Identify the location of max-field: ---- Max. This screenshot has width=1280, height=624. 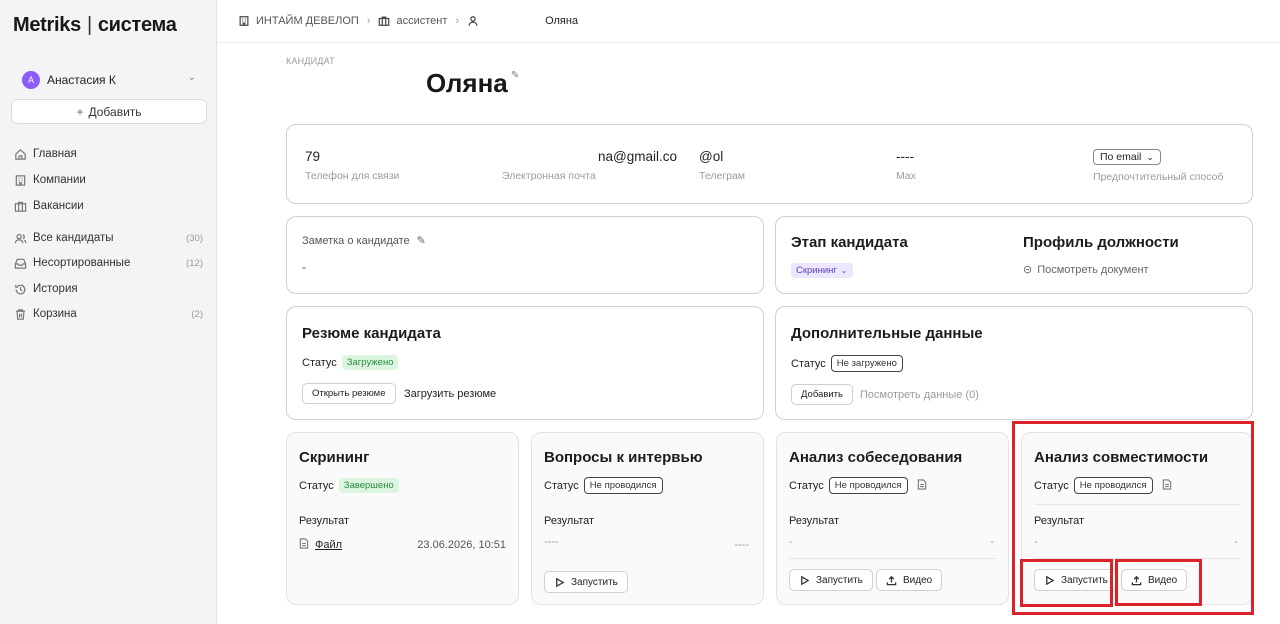
(906, 165).